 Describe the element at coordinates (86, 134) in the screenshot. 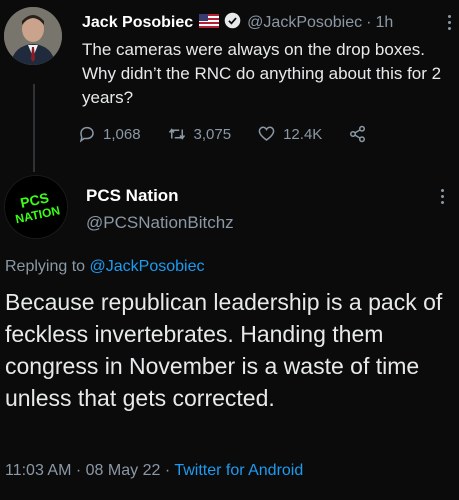

I see `reply-icon` at that location.